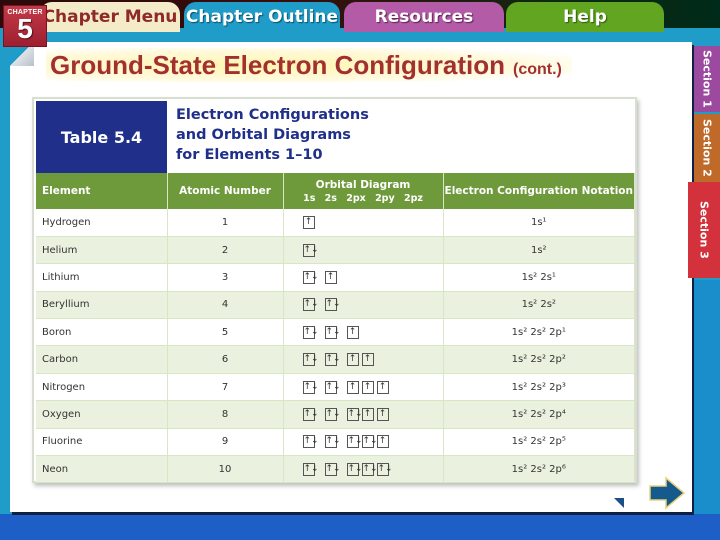 This screenshot has height=540, width=720. Describe the element at coordinates (363, 359) in the screenshot. I see `orbital-diagram: ↑↓ ↑↓ ↑ ↑` at that location.